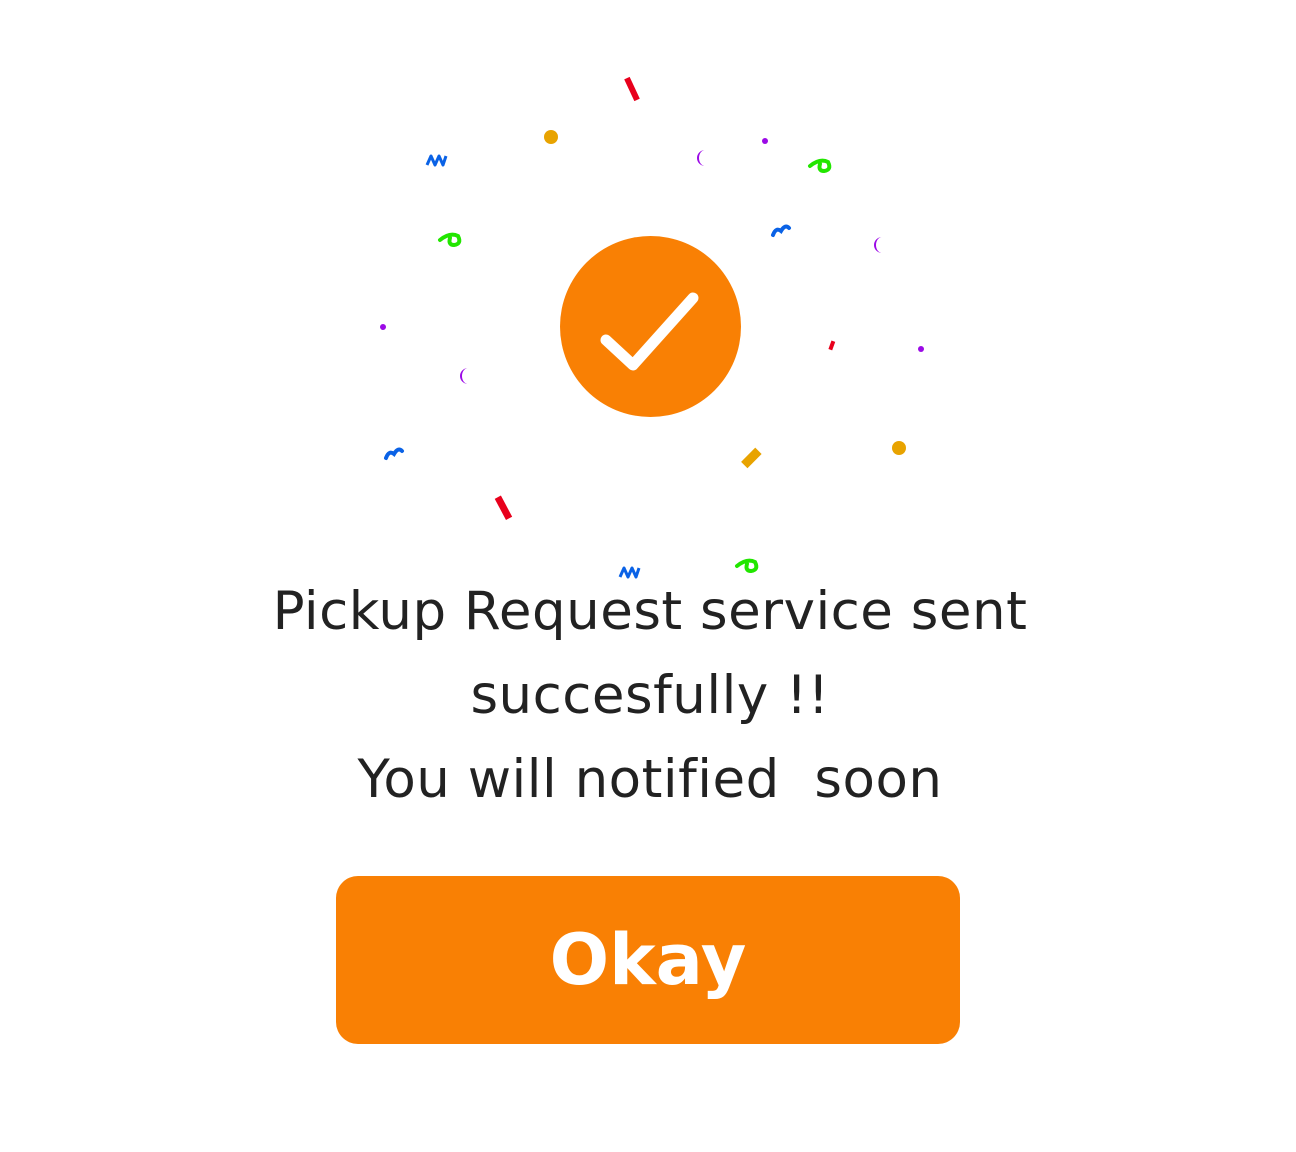 Image resolution: width=1296 pixels, height=1152 pixels. Describe the element at coordinates (648, 960) in the screenshot. I see `okay-button: Okay` at that location.